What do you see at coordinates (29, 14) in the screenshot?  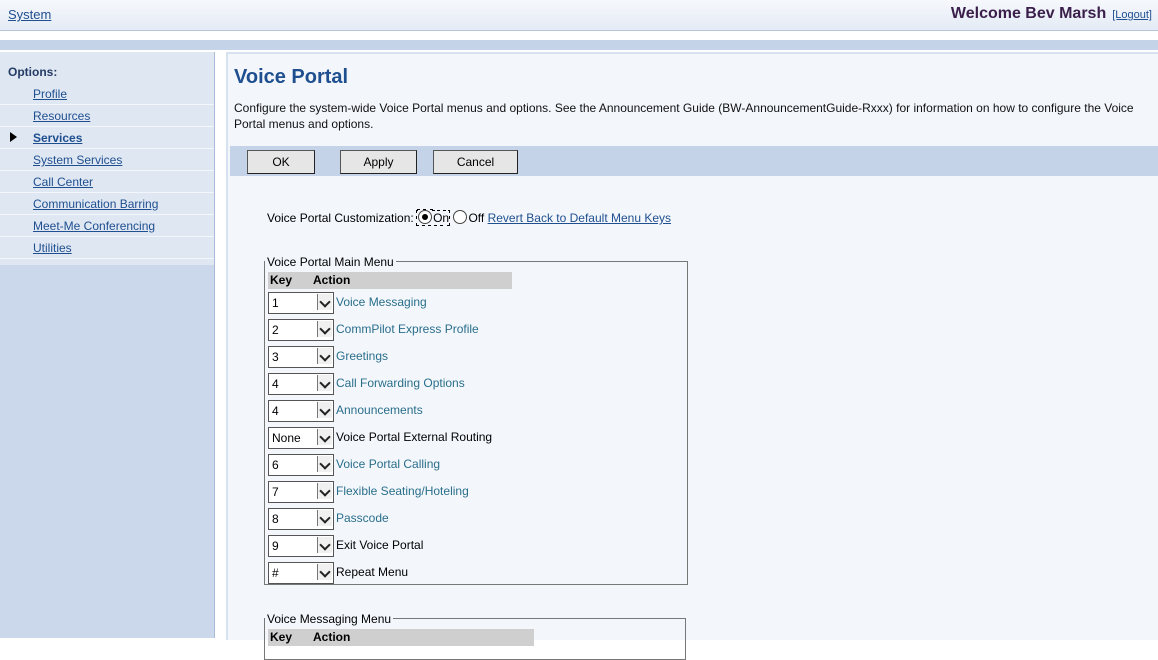 I see `system-link: System` at bounding box center [29, 14].